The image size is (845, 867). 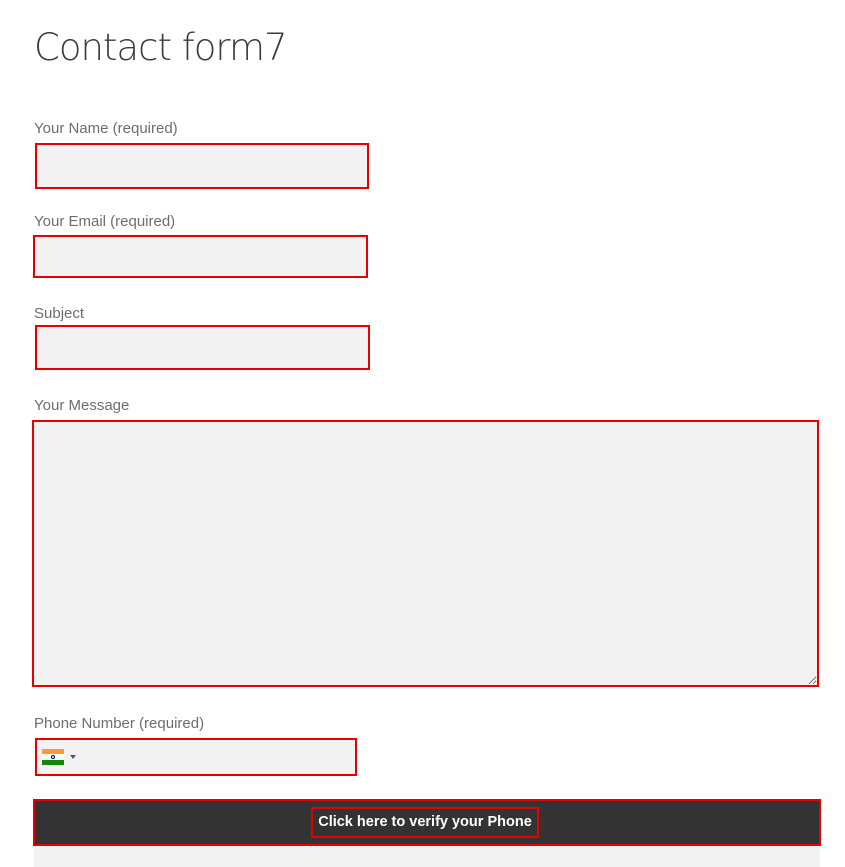 I want to click on phone-label: Phone Number (required), so click(x=119, y=723).